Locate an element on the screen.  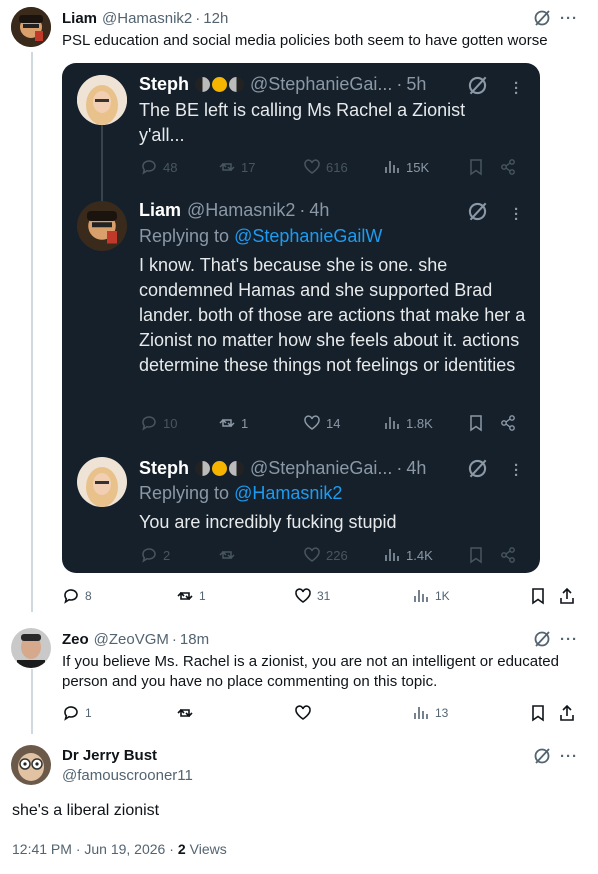
like-button: 14 is located at coordinates (321, 423).